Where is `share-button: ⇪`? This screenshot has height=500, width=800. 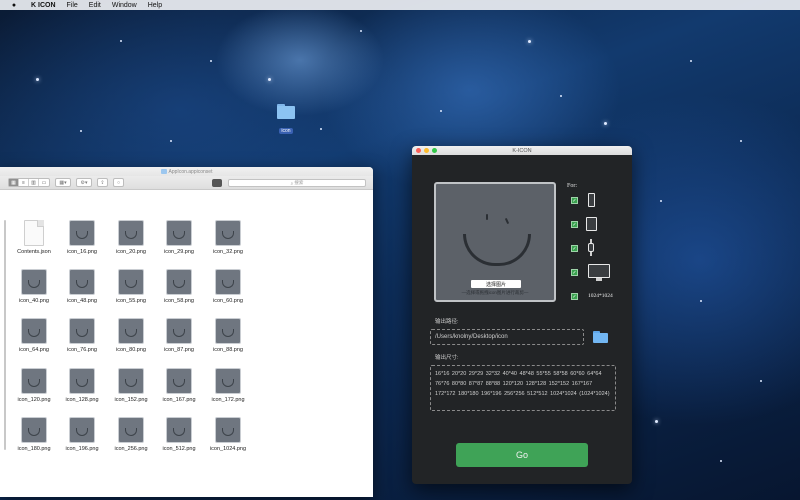 share-button: ⇪ is located at coordinates (102, 182).